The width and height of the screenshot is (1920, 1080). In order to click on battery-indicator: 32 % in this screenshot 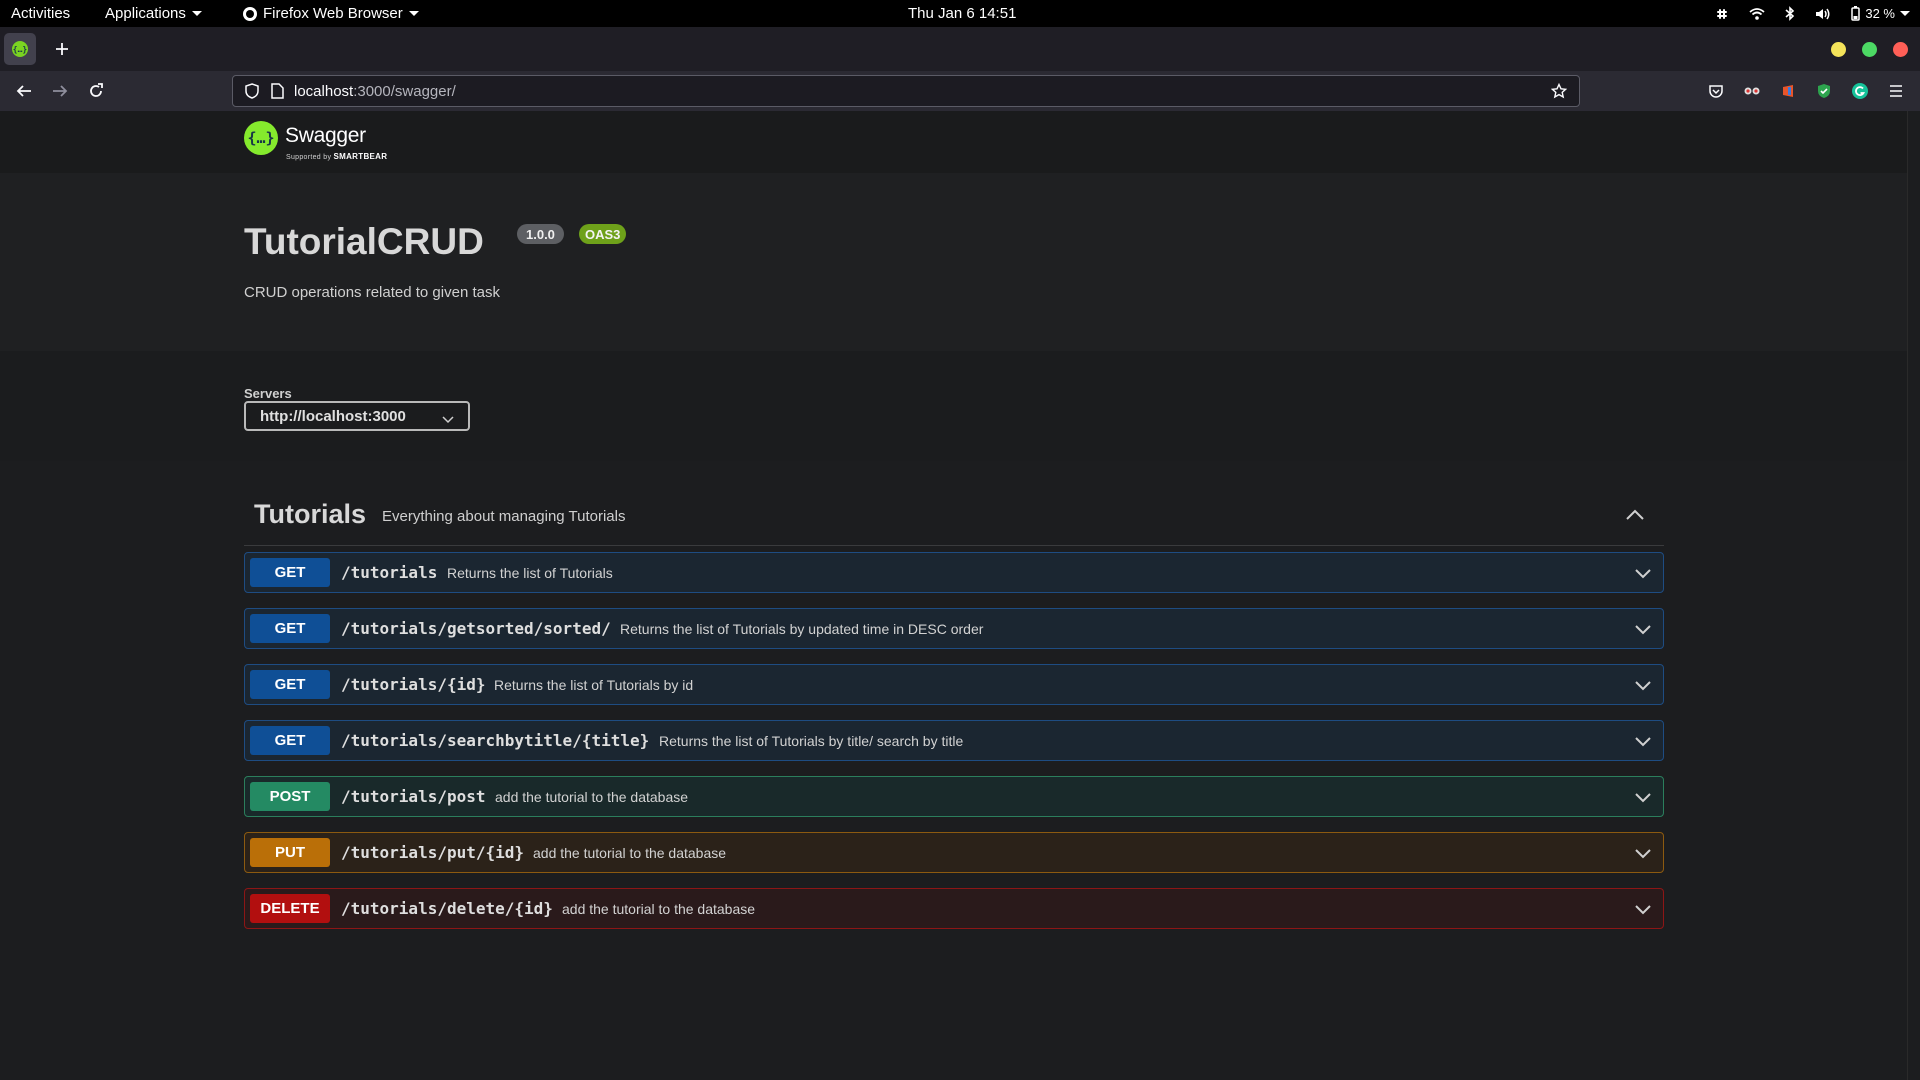, I will do `click(1880, 13)`.